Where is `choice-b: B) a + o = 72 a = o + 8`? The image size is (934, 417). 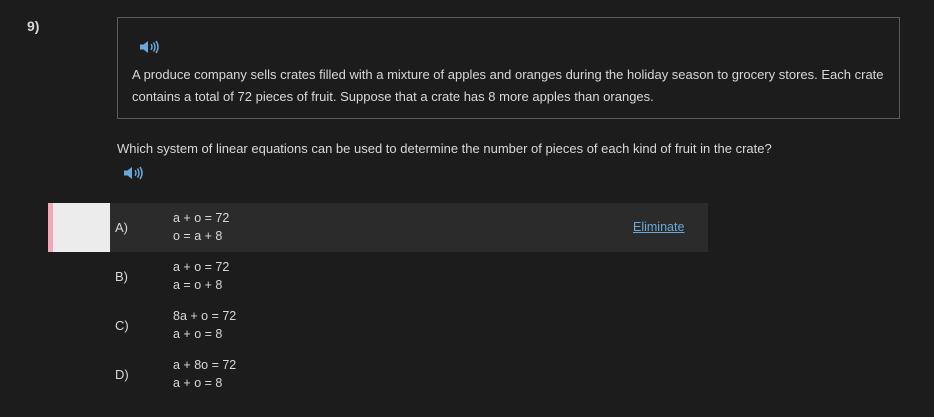
choice-b: B) a + o = 72 a = o + 8 is located at coordinates (378, 276).